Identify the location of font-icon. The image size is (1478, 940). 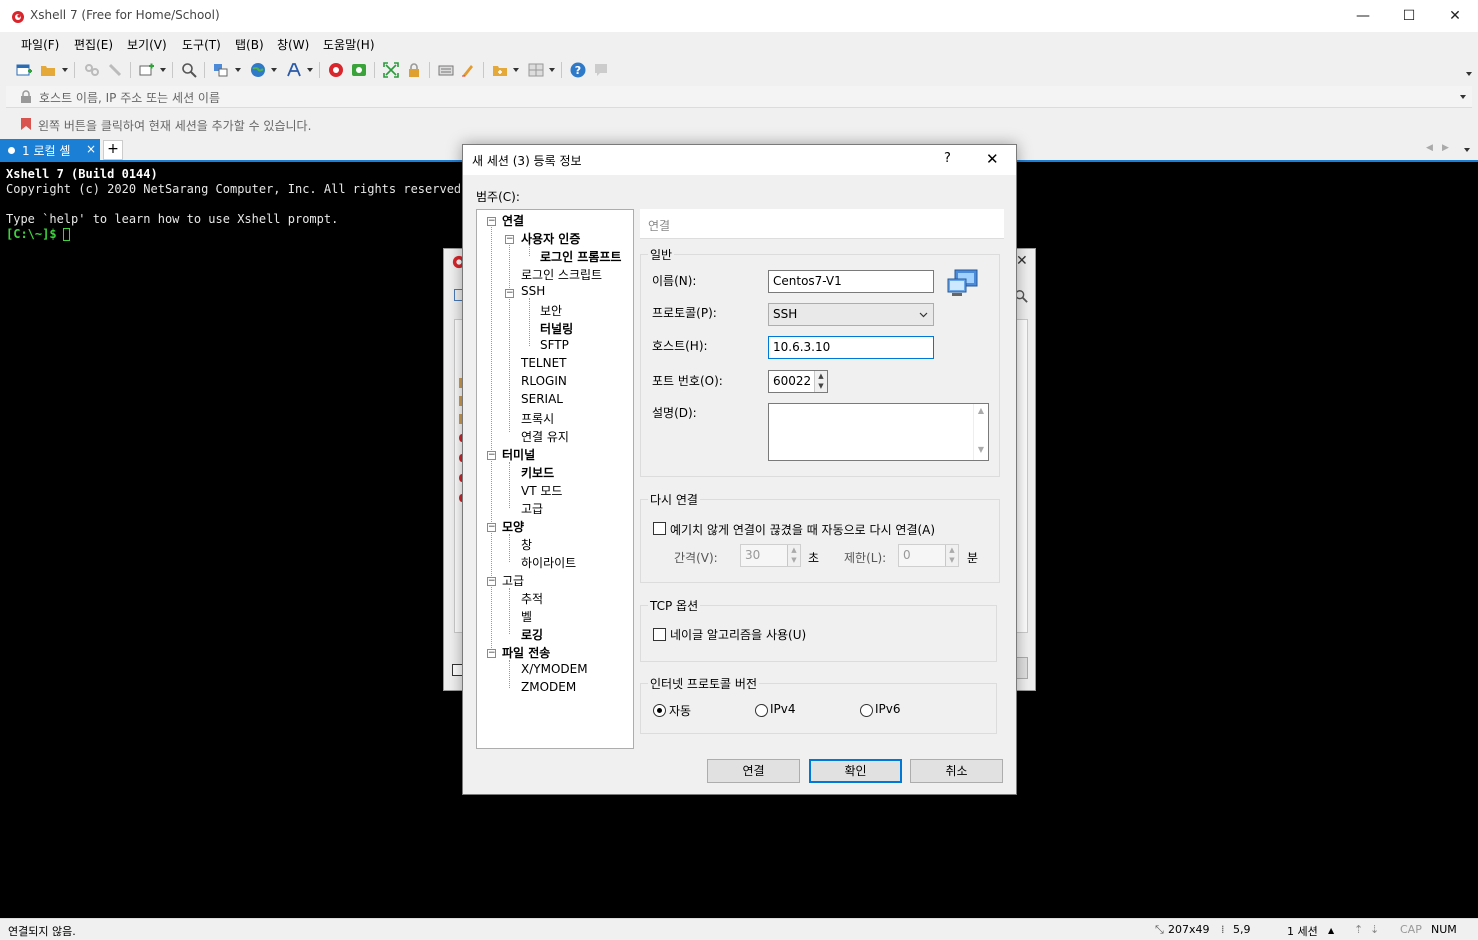
(294, 70).